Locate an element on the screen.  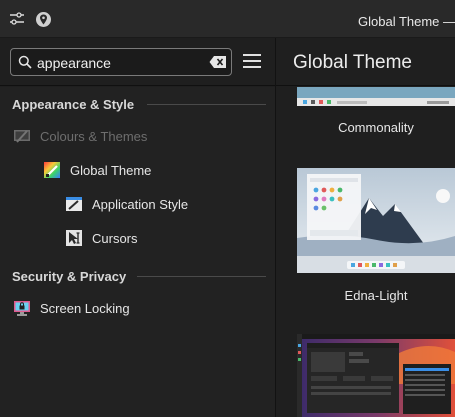
page-title: Global Theme is located at coordinates (352, 62).